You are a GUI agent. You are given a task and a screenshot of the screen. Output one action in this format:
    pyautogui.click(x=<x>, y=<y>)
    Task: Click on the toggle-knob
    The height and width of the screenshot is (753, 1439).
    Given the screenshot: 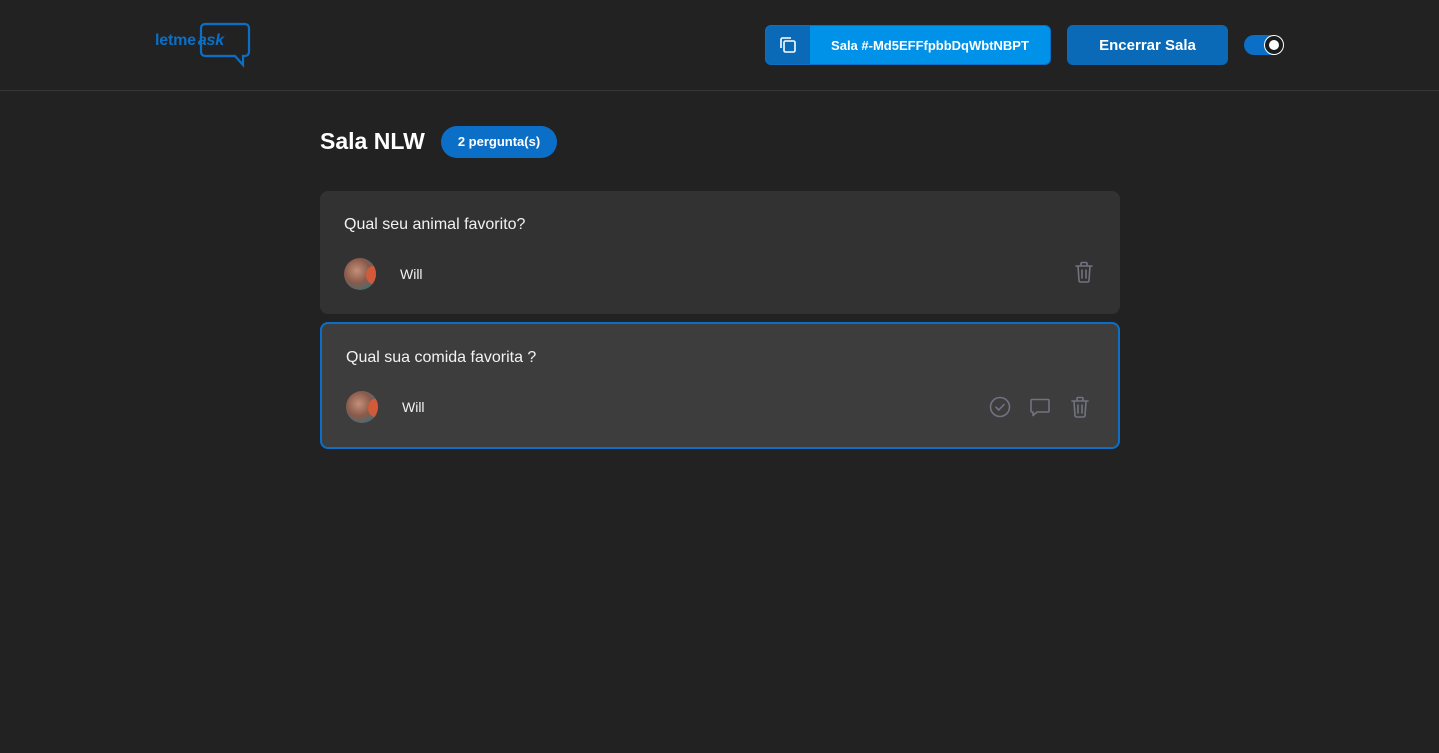 What is the action you would take?
    pyautogui.click(x=1274, y=45)
    